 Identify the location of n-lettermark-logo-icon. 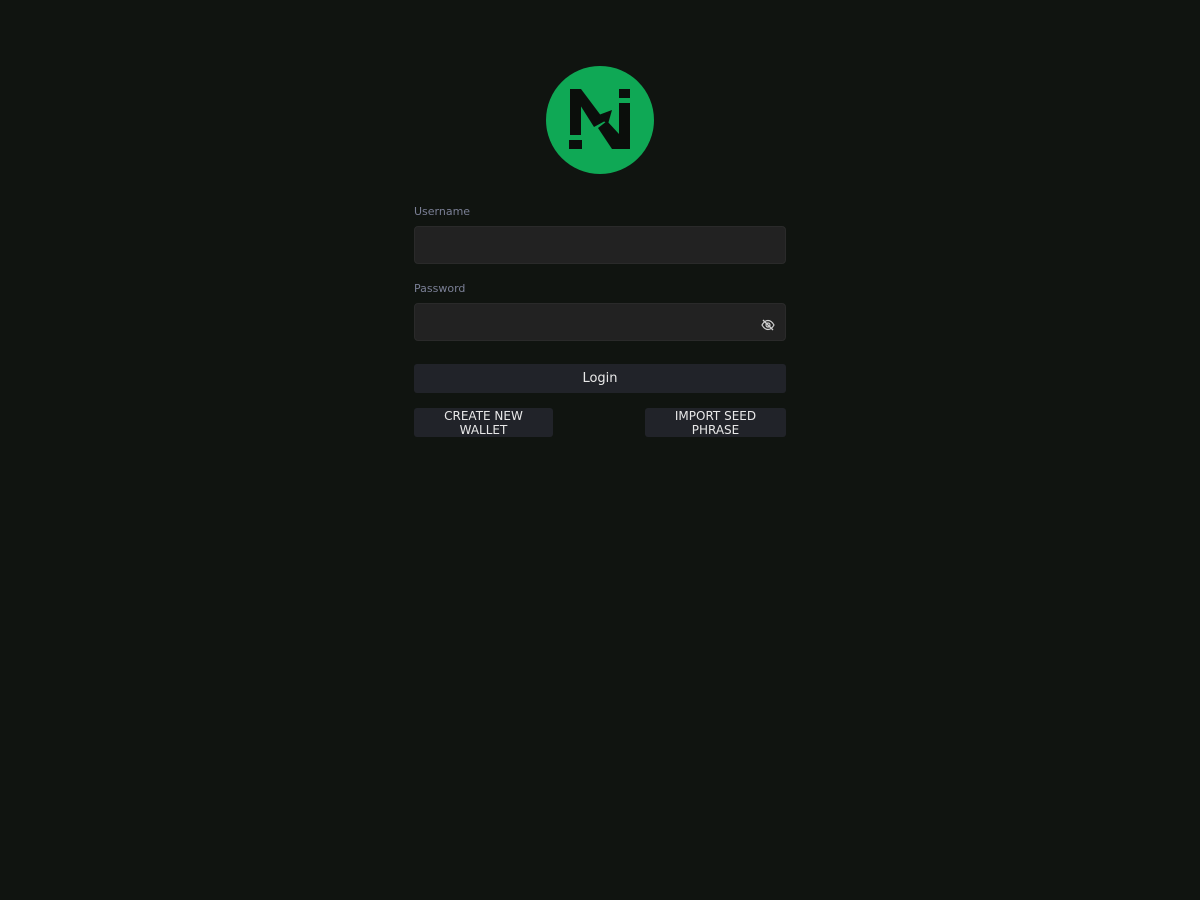
(599, 119).